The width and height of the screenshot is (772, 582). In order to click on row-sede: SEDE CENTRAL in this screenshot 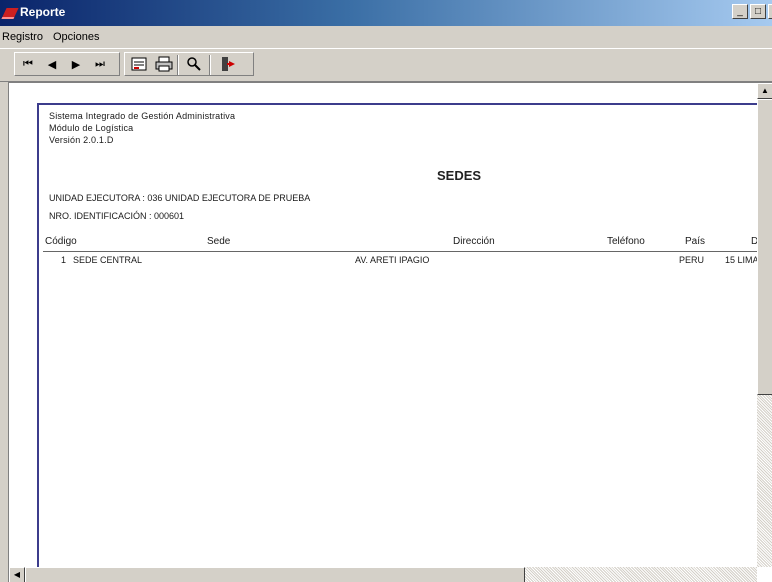, I will do `click(108, 260)`.